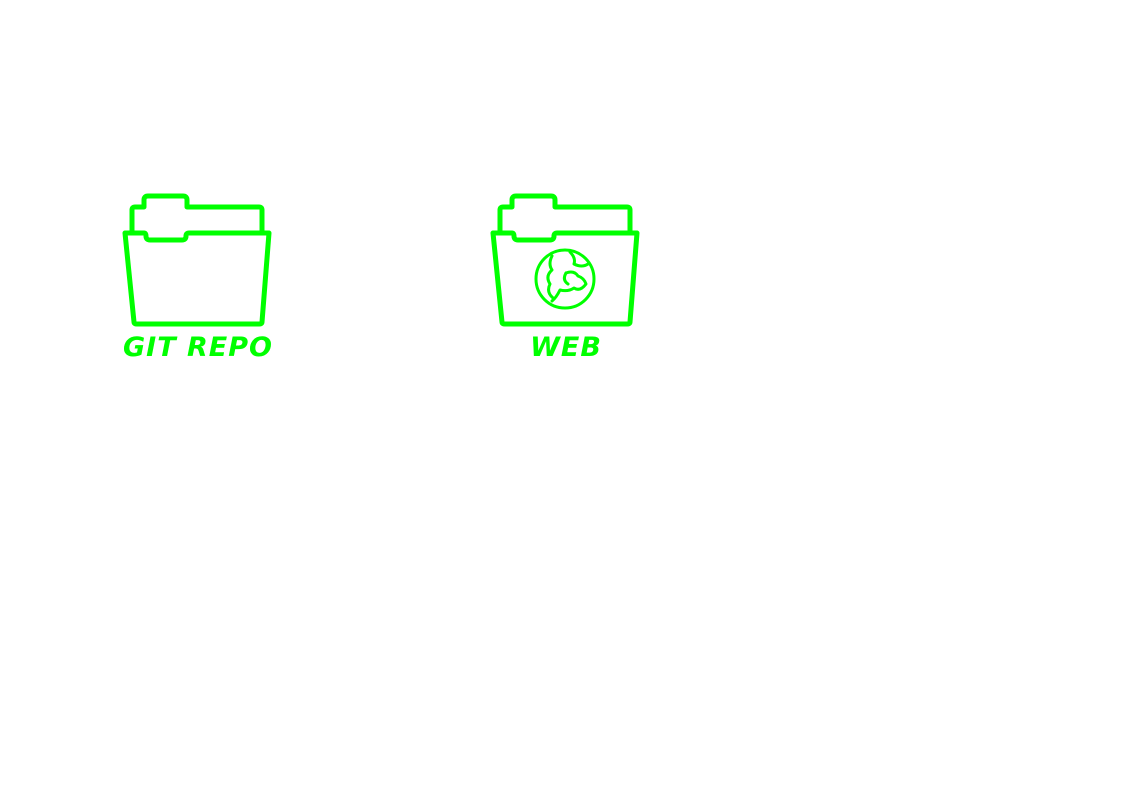 The height and width of the screenshot is (794, 1123). What do you see at coordinates (566, 347) in the screenshot?
I see `desktop-icon-label: Web` at bounding box center [566, 347].